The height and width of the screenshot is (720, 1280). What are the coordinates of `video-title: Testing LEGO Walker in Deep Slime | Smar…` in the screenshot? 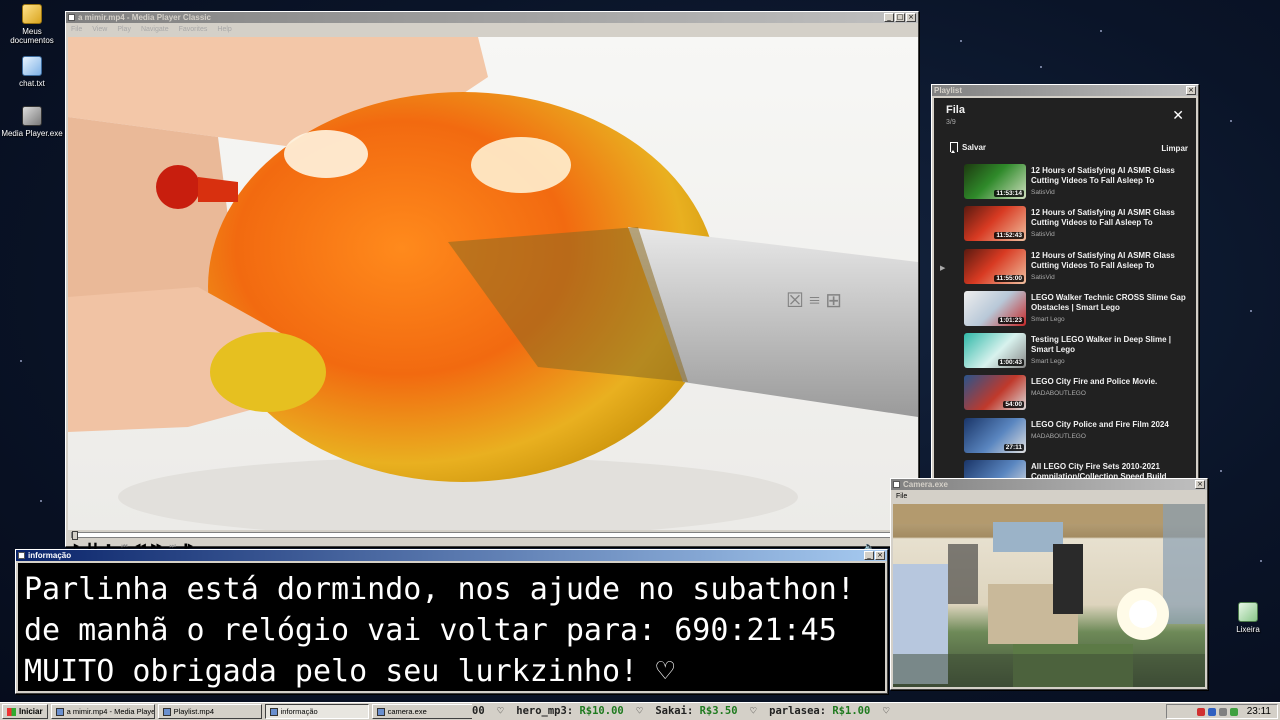 It's located at (1101, 345).